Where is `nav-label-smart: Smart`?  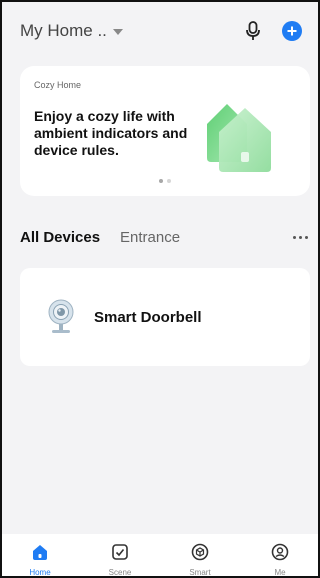
nav-label-smart: Smart is located at coordinates (200, 572).